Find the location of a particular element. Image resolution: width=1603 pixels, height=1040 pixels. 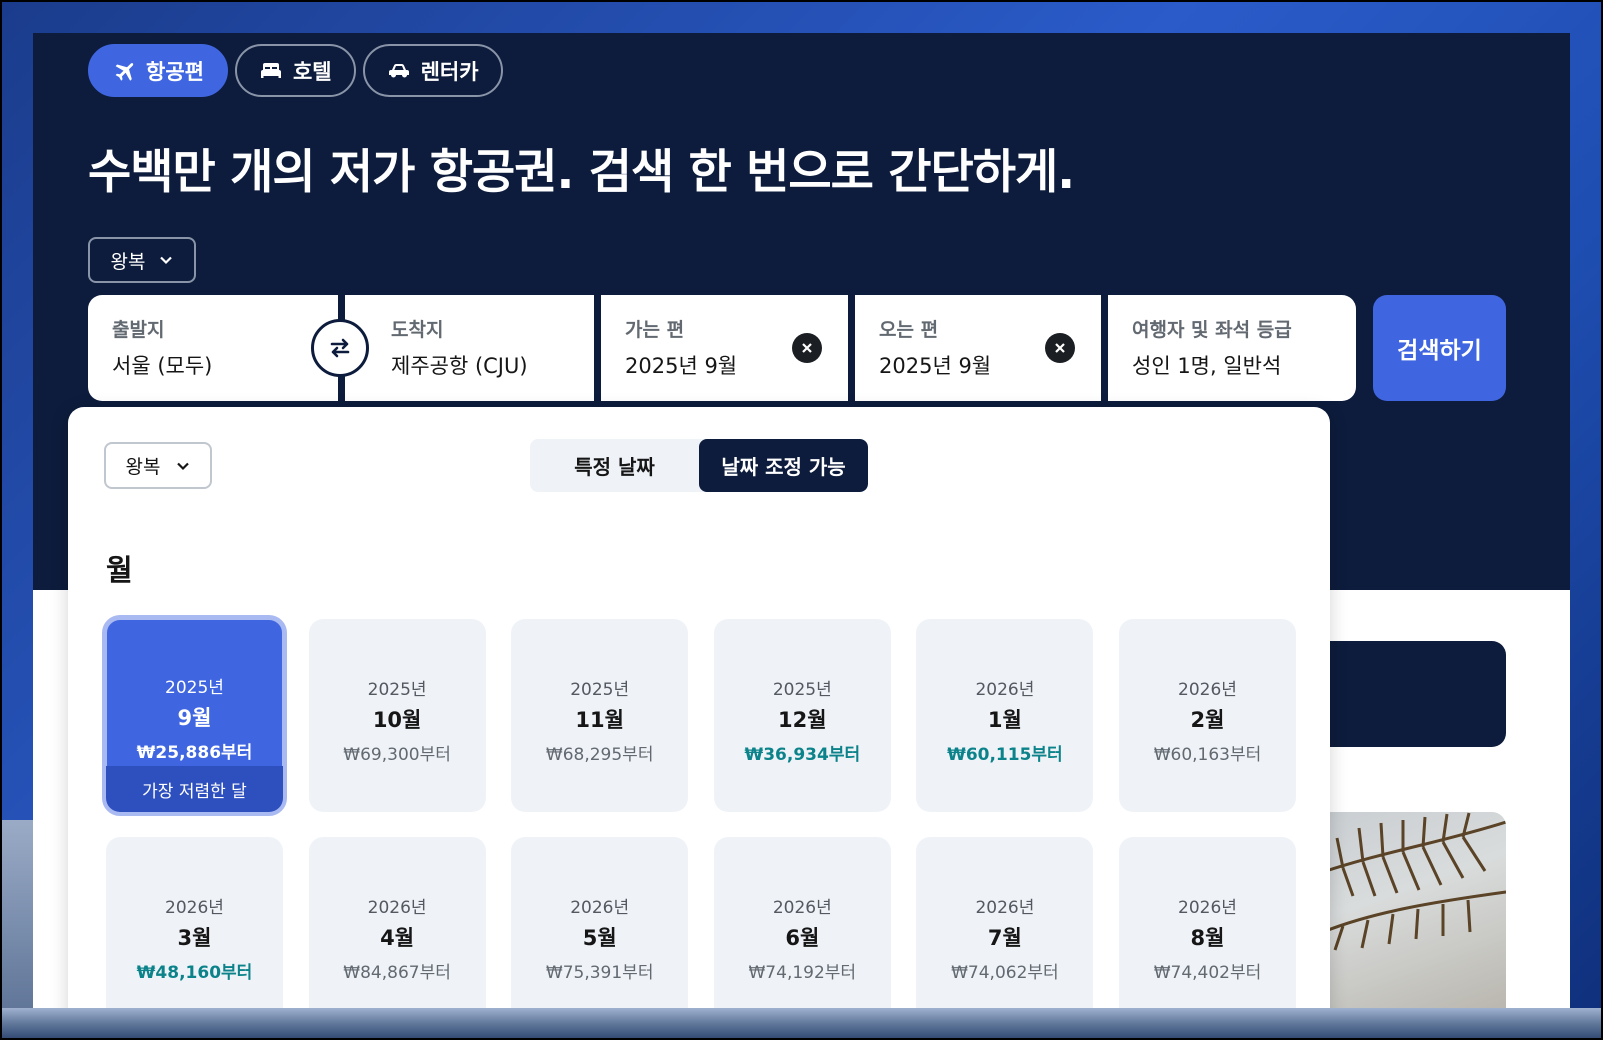

month-card: 2025년 12월 ₩36,934부터 is located at coordinates (802, 715).